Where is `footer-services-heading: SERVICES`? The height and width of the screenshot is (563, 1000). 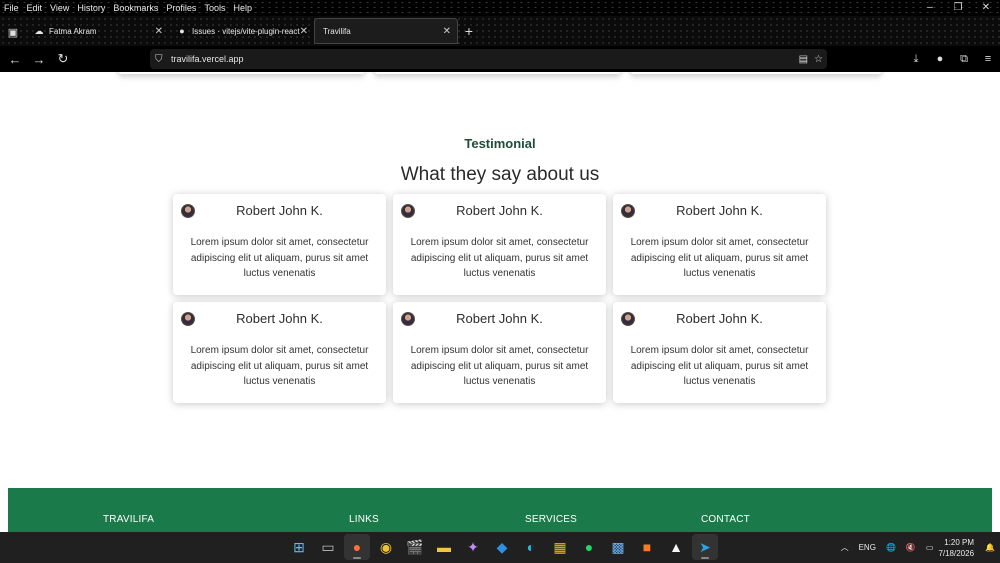
footer-services-heading: SERVICES is located at coordinates (551, 519).